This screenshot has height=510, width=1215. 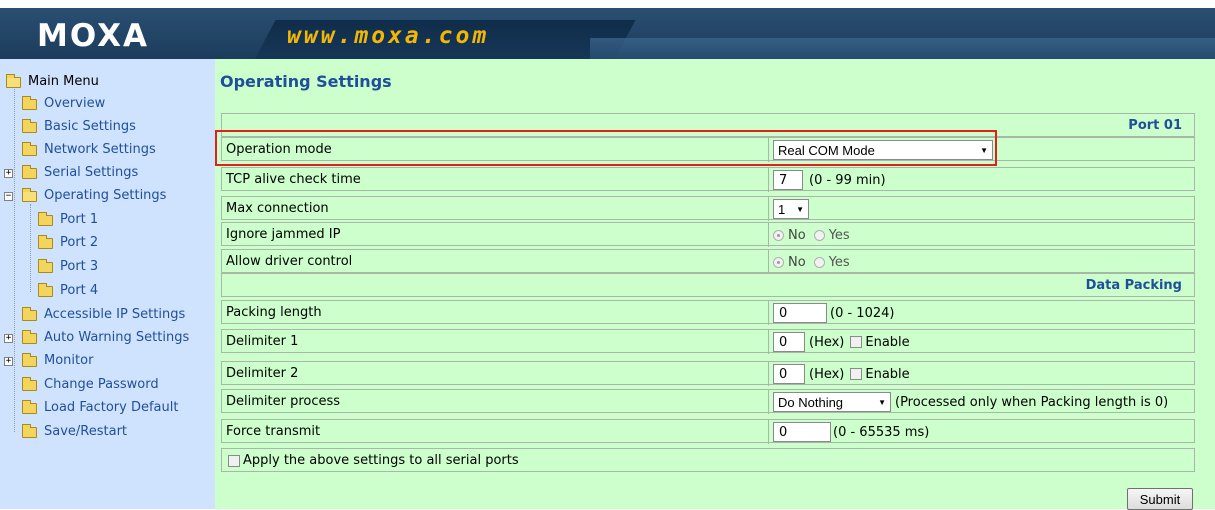 What do you see at coordinates (1133, 285) in the screenshot?
I see `data-packing-header: Data Packing` at bounding box center [1133, 285].